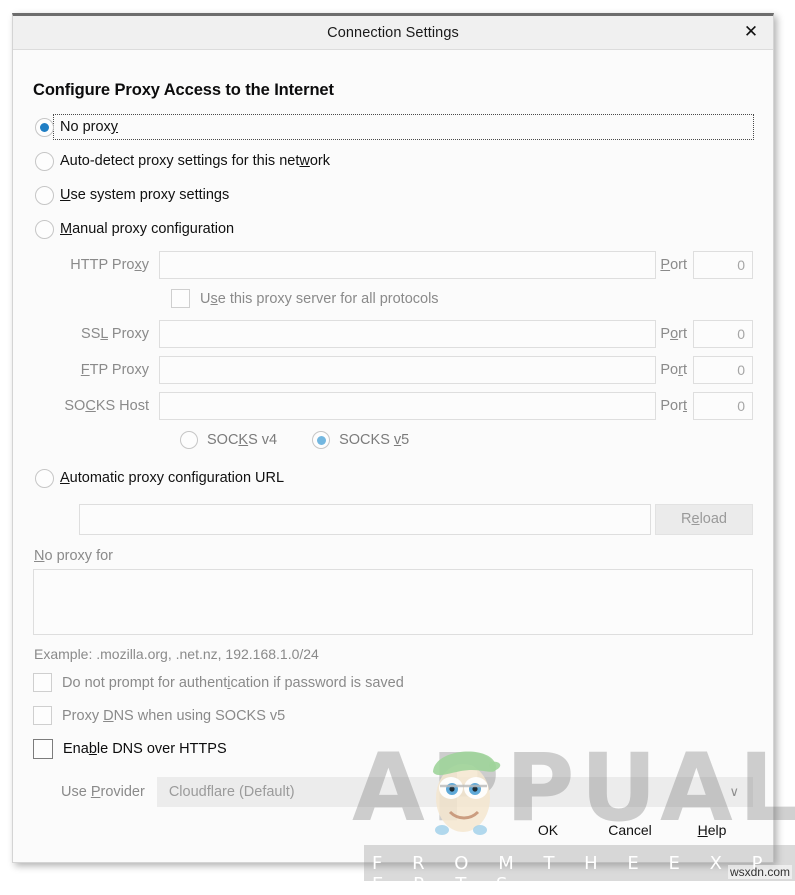 This screenshot has width=795, height=895. What do you see at coordinates (73, 556) in the screenshot?
I see `label-no-proxy-for: No proxy for` at bounding box center [73, 556].